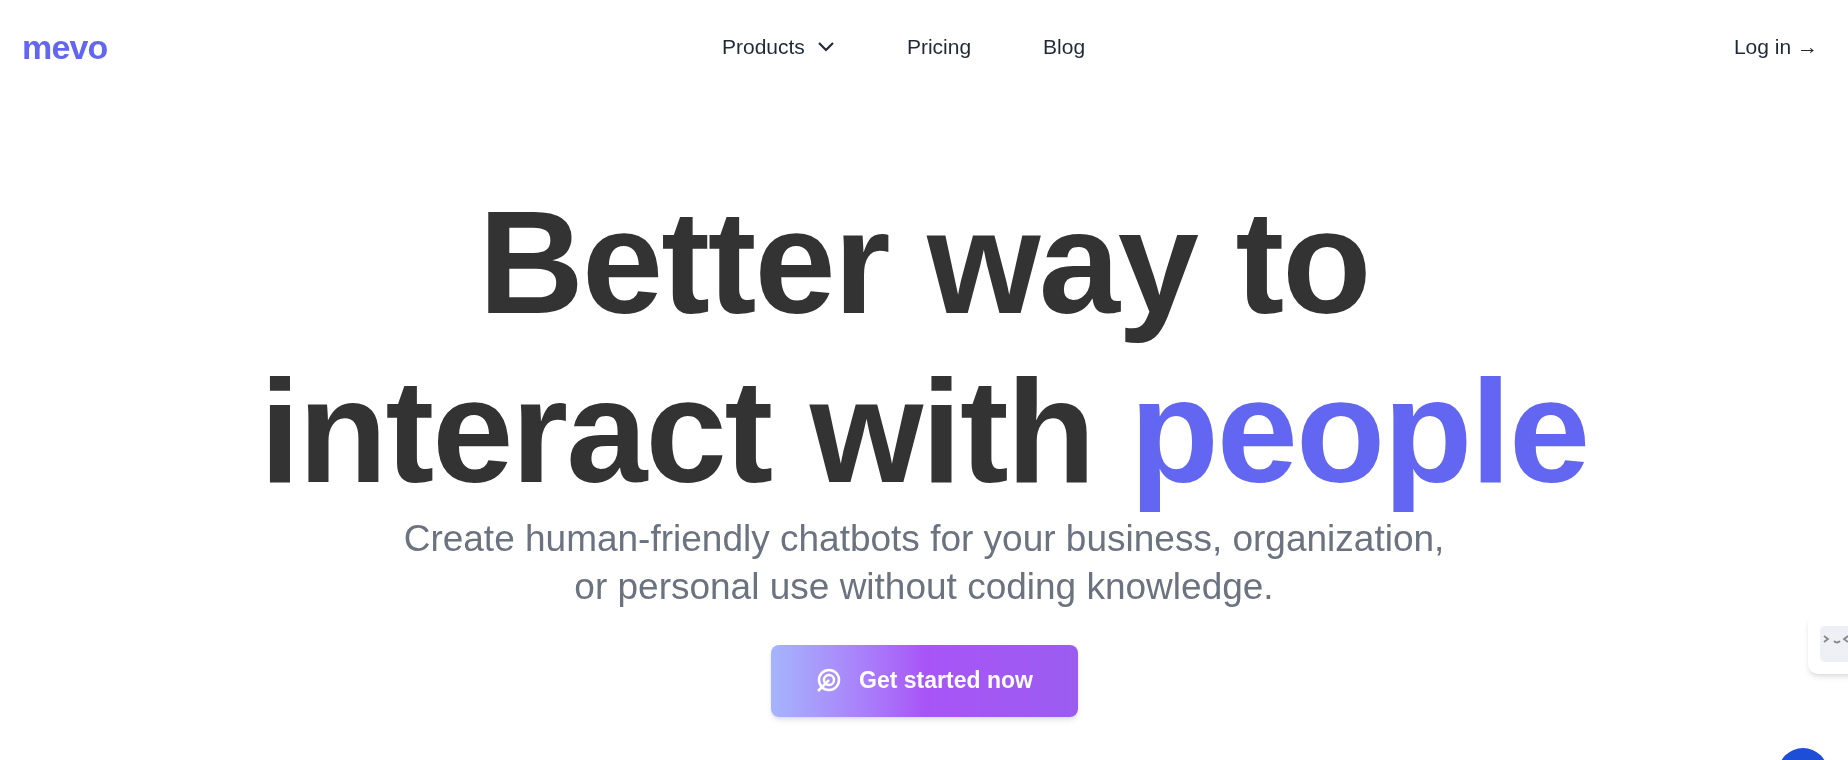 The width and height of the screenshot is (1848, 760). I want to click on get-started-button: Get started now, so click(924, 680).